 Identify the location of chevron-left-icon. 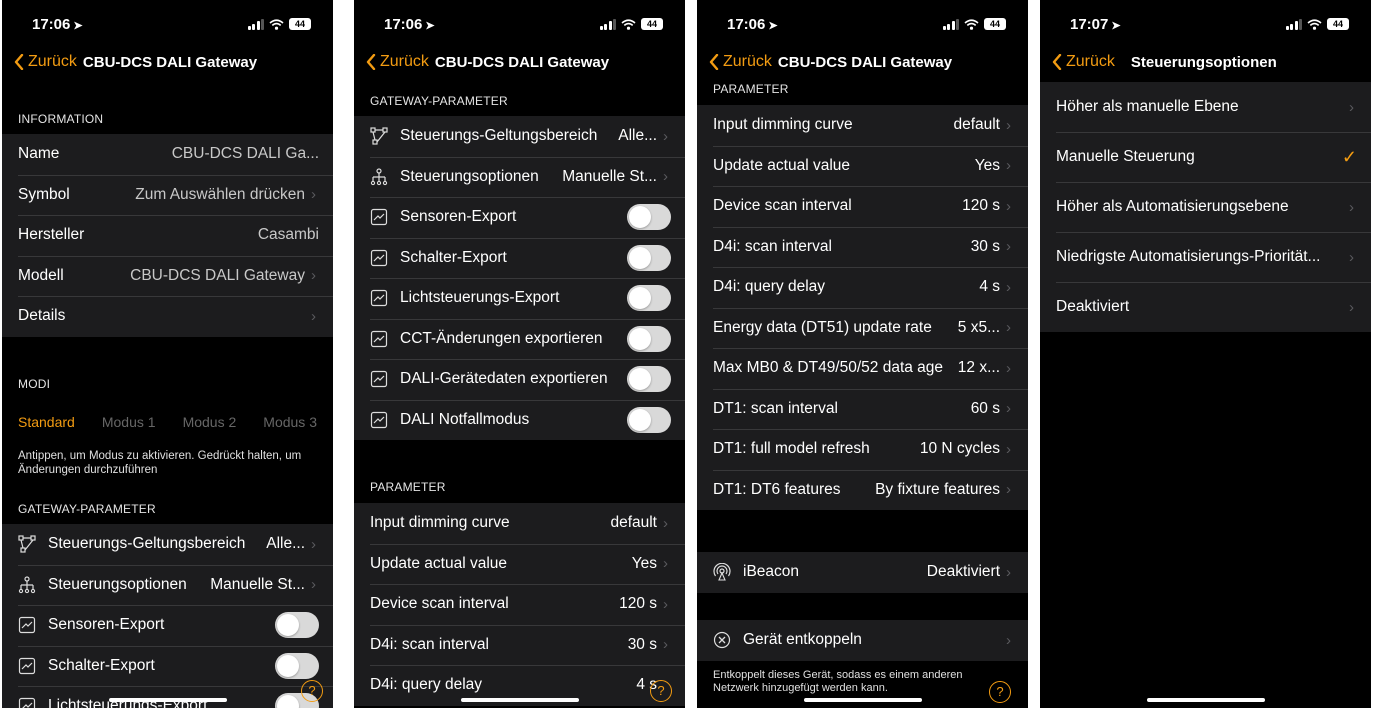
(1057, 62).